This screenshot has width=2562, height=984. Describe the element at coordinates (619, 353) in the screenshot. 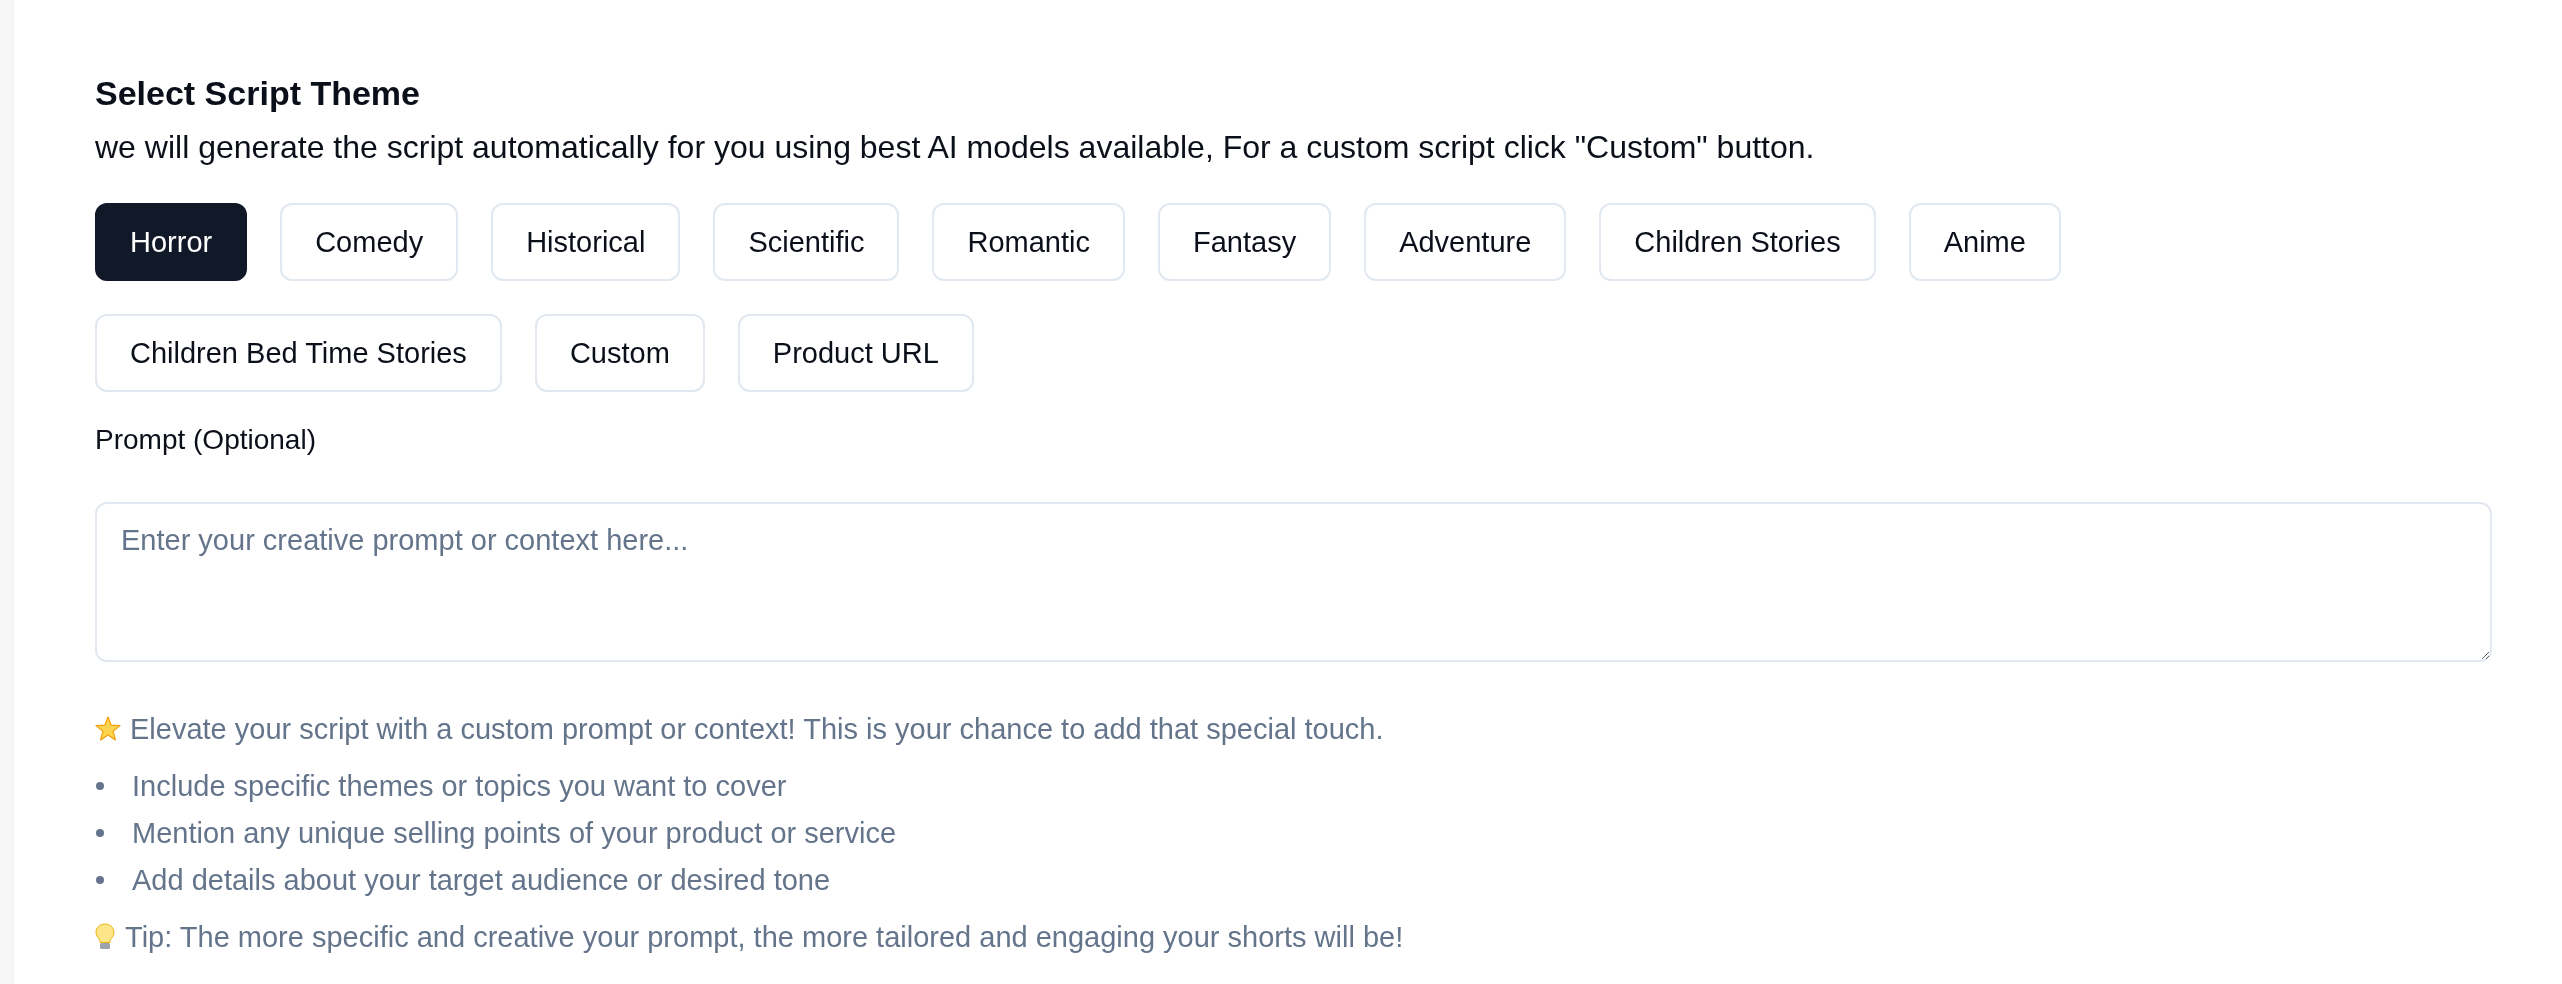

I see `theme-button: Custom` at that location.